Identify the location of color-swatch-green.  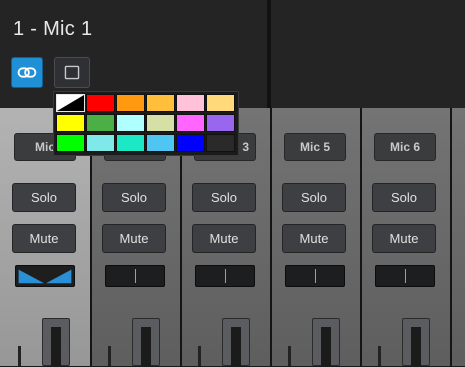
(100, 123).